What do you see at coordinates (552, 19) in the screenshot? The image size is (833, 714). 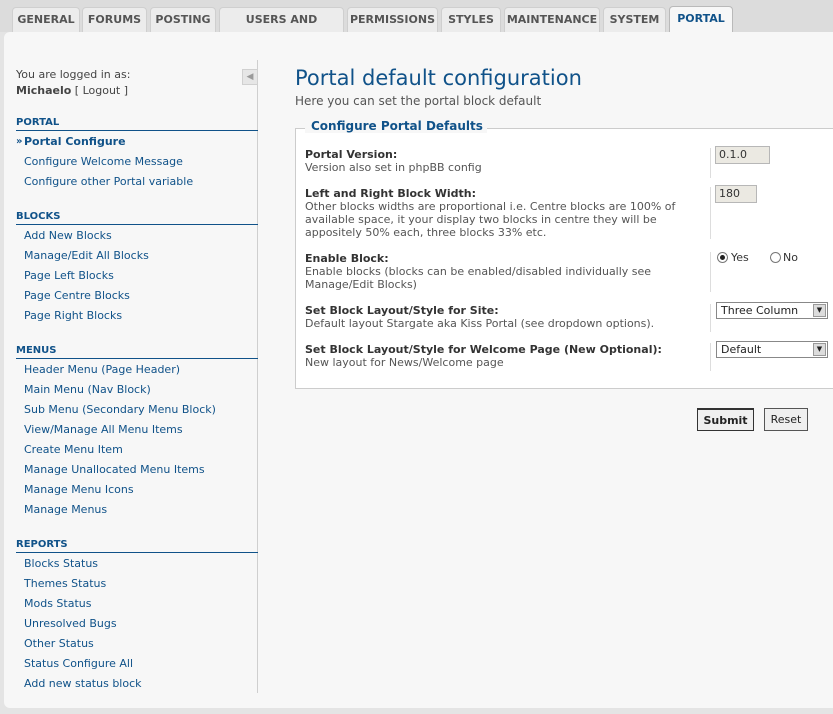 I see `tab-maintenance: MAINTENANCE` at bounding box center [552, 19].